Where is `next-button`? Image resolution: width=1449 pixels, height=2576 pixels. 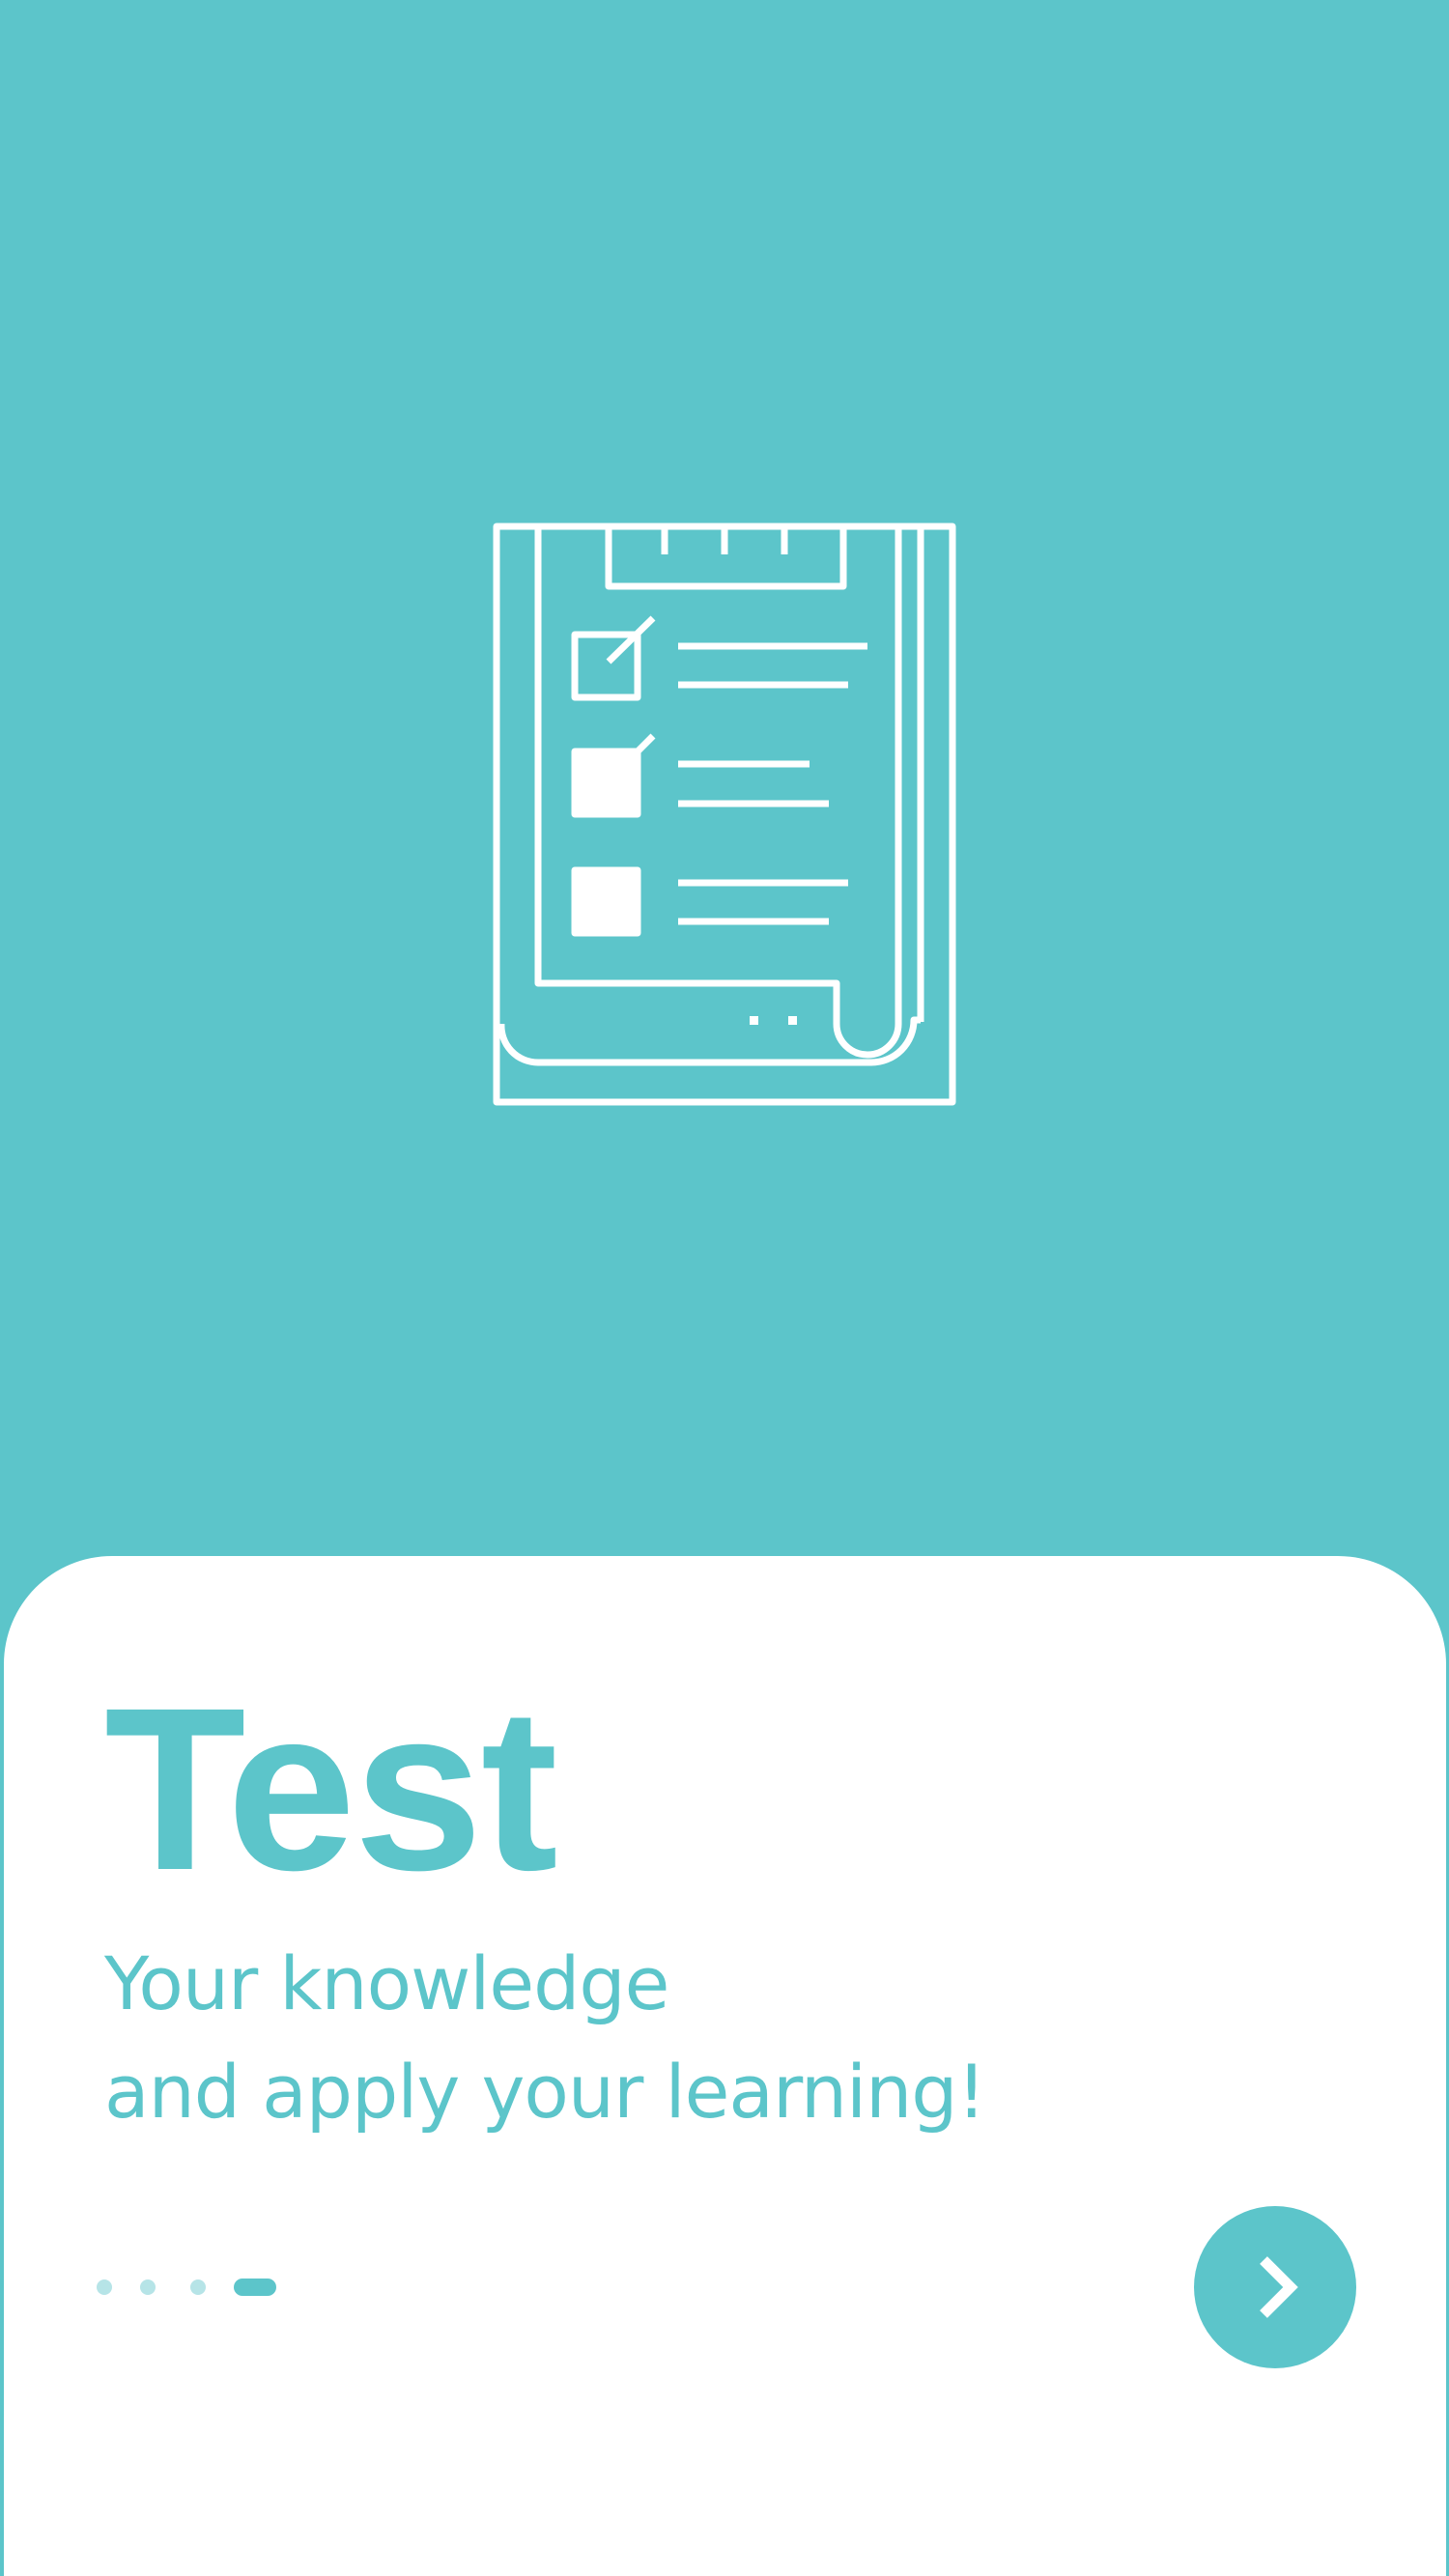 next-button is located at coordinates (1275, 2287).